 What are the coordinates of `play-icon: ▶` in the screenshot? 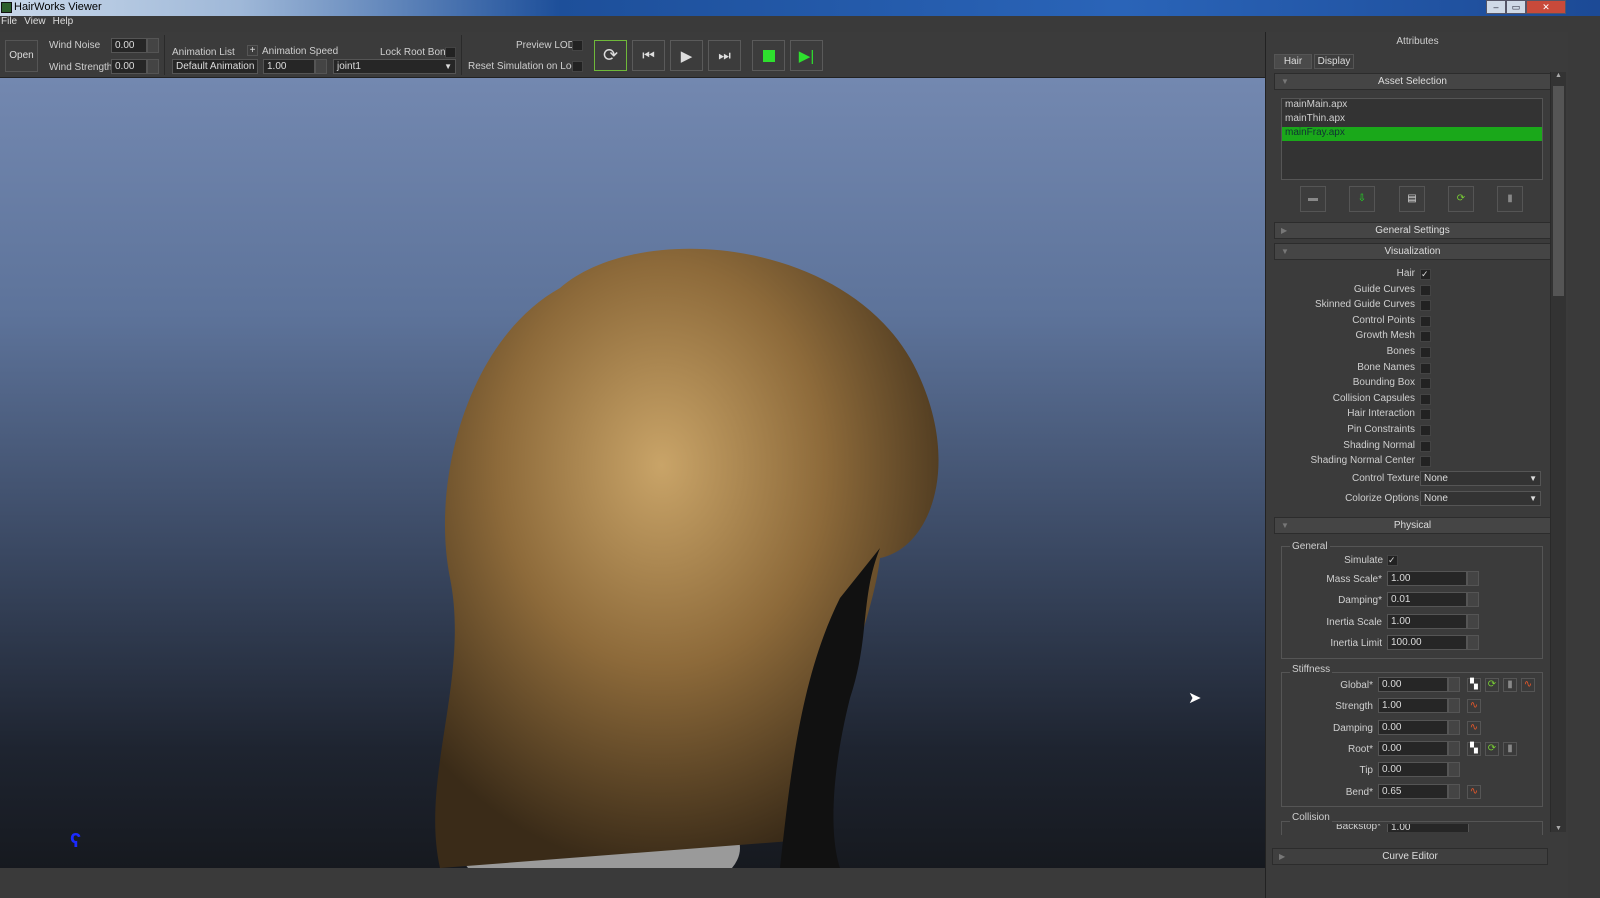 It's located at (686, 56).